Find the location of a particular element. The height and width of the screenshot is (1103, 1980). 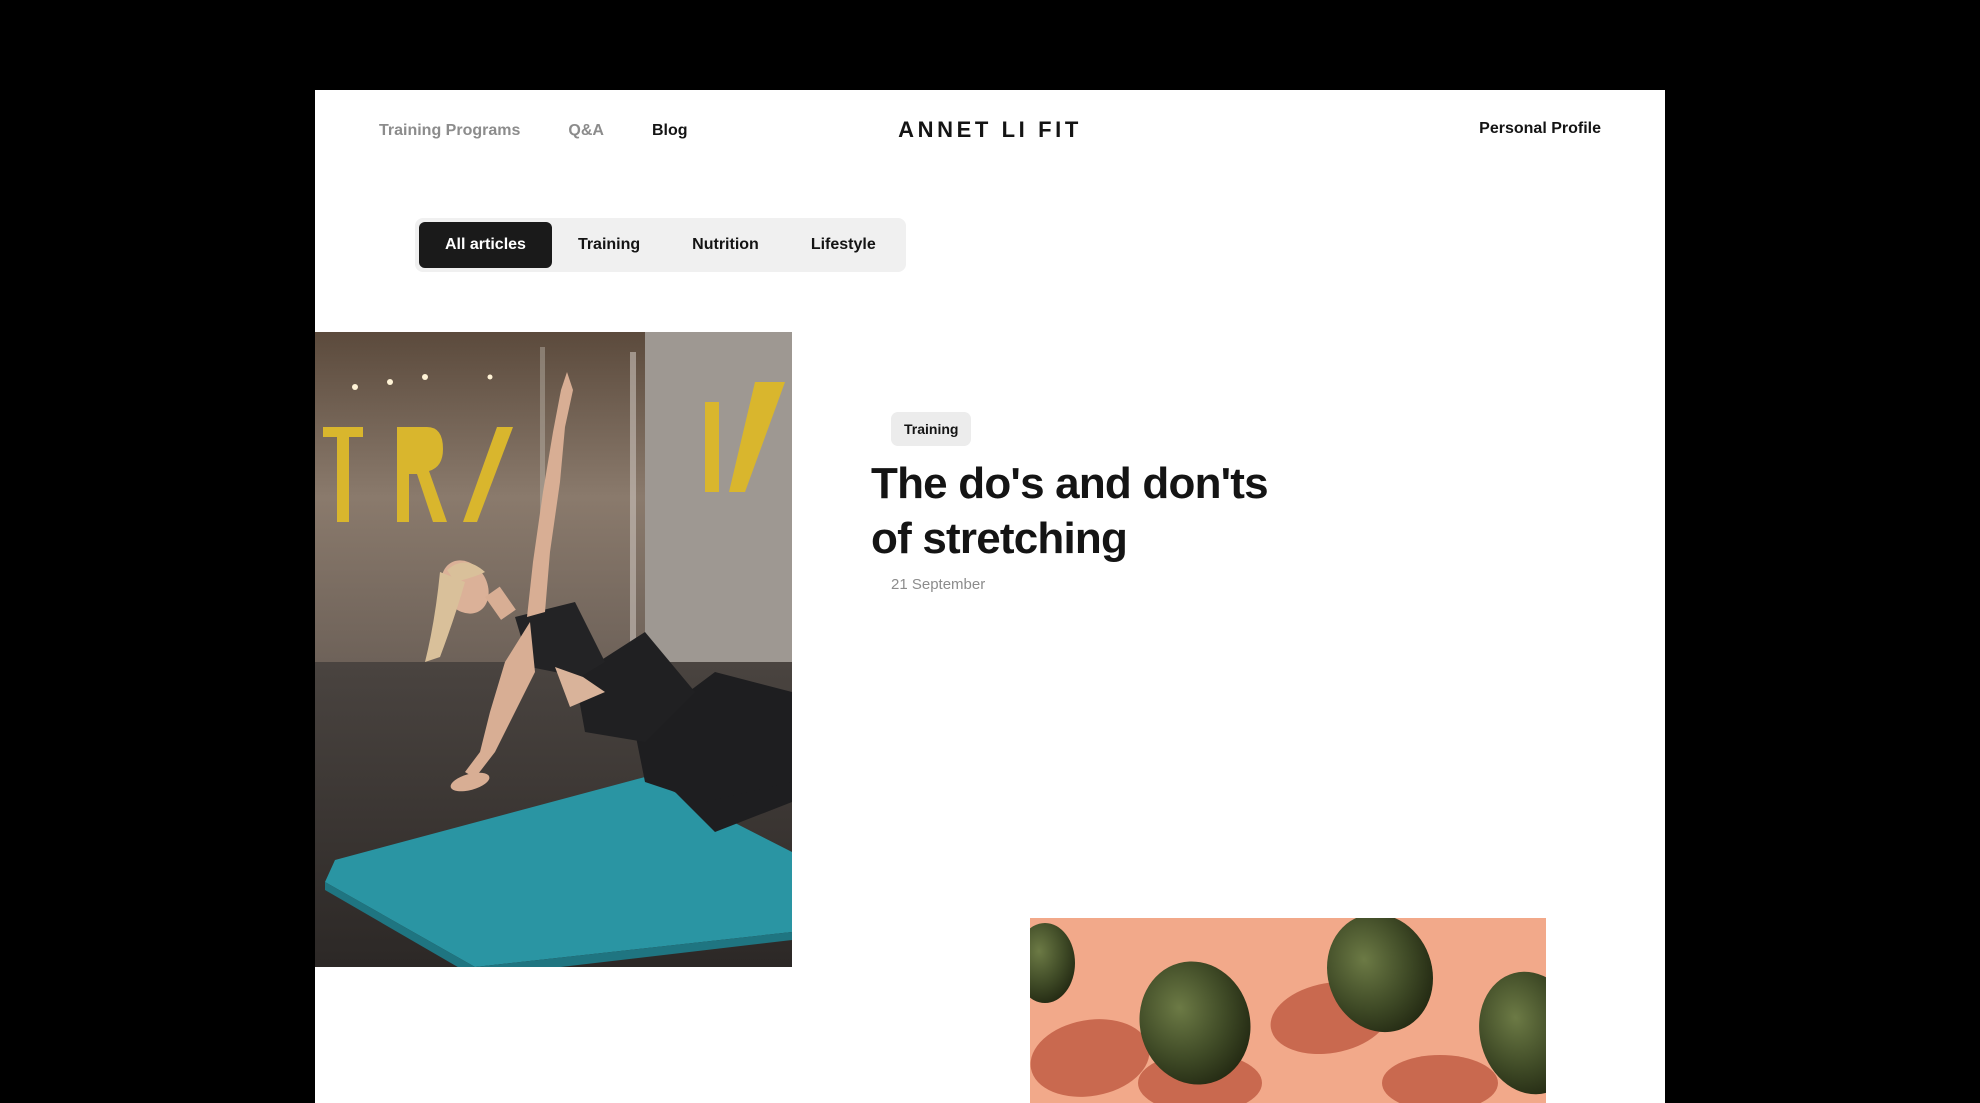

article-title: The do's and don'ts of stretching is located at coordinates (1131, 511).